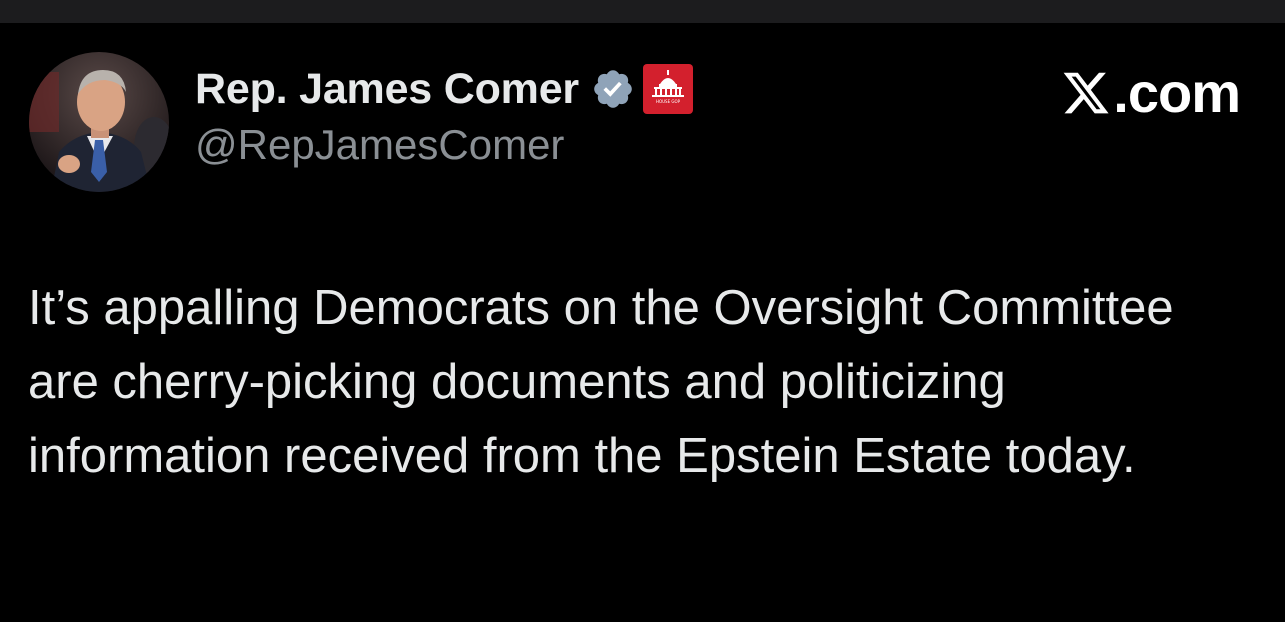 This screenshot has height=622, width=1285. I want to click on name-row: Rep. James Comer HOUSE GOP, so click(444, 89).